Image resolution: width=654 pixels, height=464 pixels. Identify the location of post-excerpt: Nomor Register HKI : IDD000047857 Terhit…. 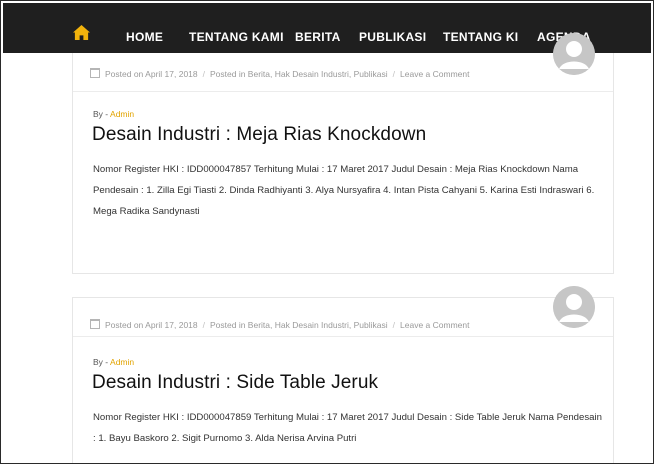
(344, 190).